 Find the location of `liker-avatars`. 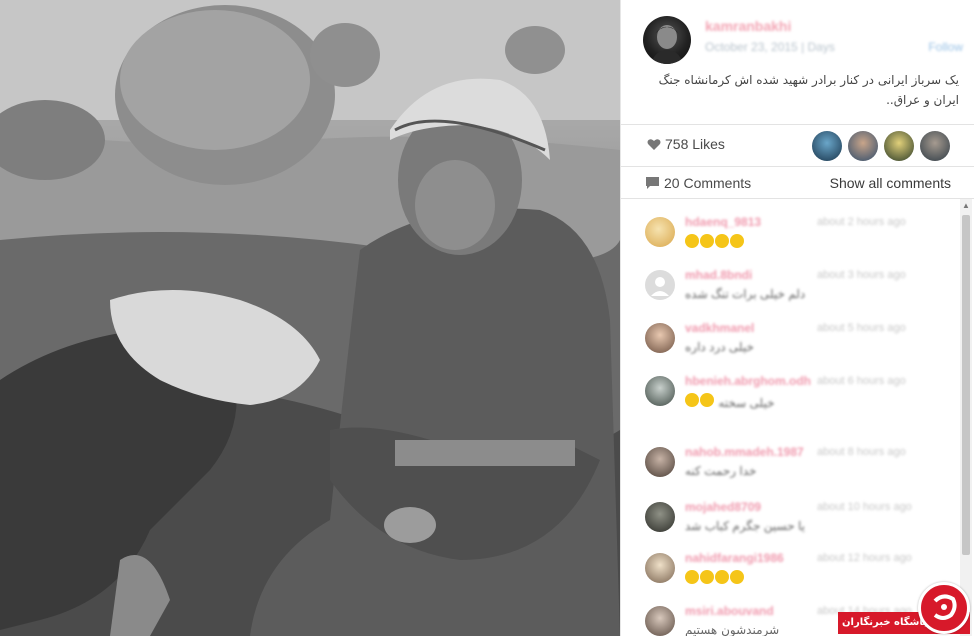

liker-avatars is located at coordinates (881, 146).